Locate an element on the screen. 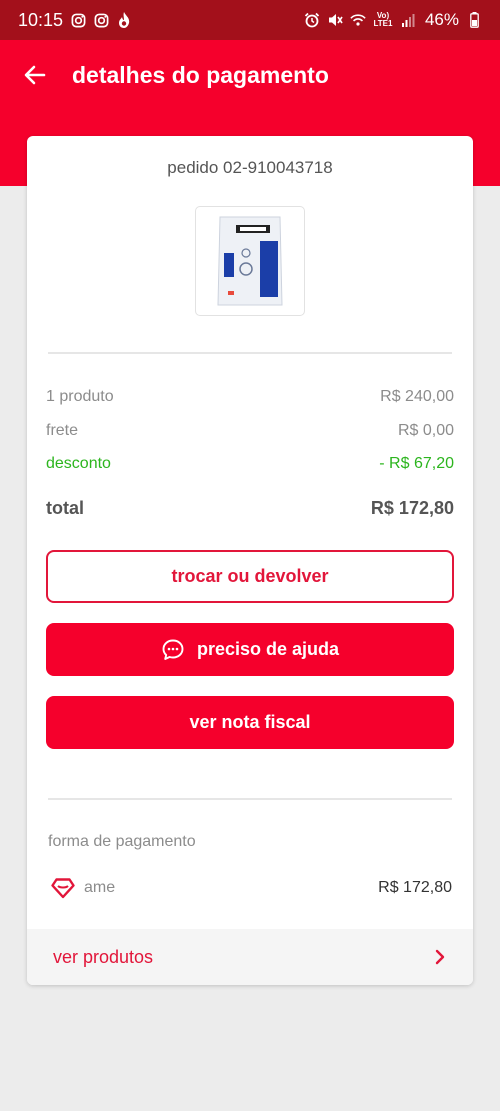 This screenshot has width=500, height=1111. arrow-left-icon is located at coordinates (35, 75).